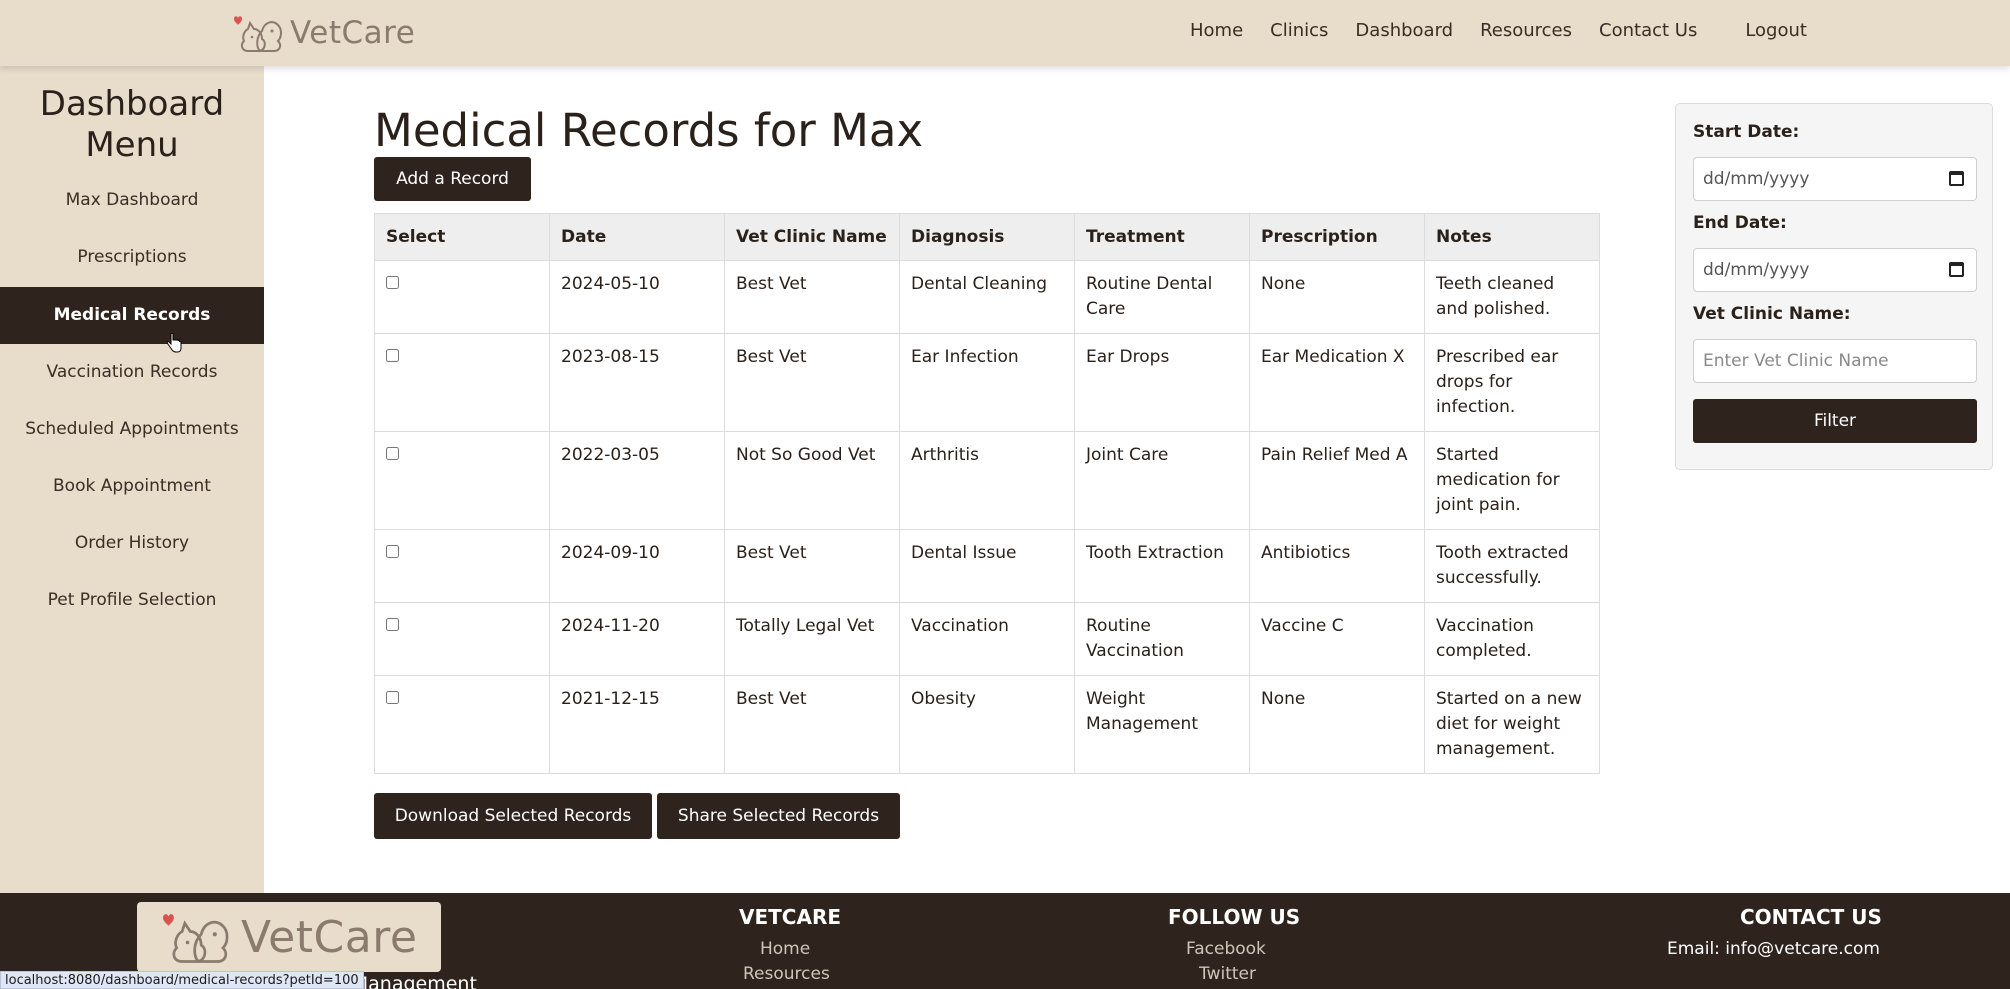 This screenshot has width=2010, height=989. What do you see at coordinates (132, 125) in the screenshot?
I see `sidebar-title: Dashboard Menu` at bounding box center [132, 125].